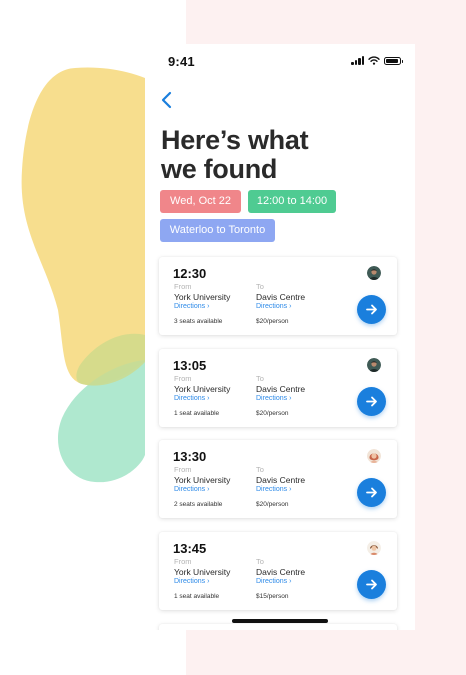  What do you see at coordinates (374, 456) in the screenshot?
I see `avatar-female-red-hair-icon` at bounding box center [374, 456].